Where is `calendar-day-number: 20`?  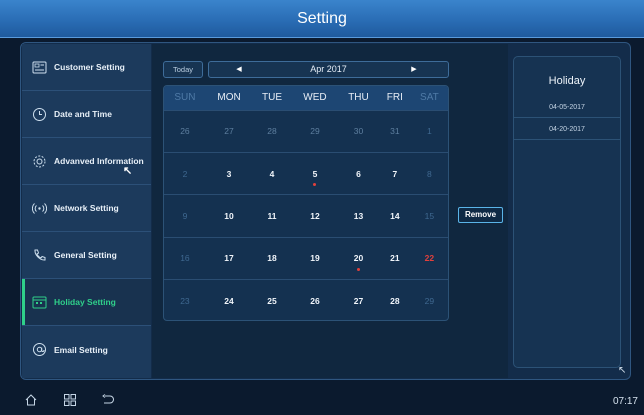 calendar-day-number: 20 is located at coordinates (358, 258).